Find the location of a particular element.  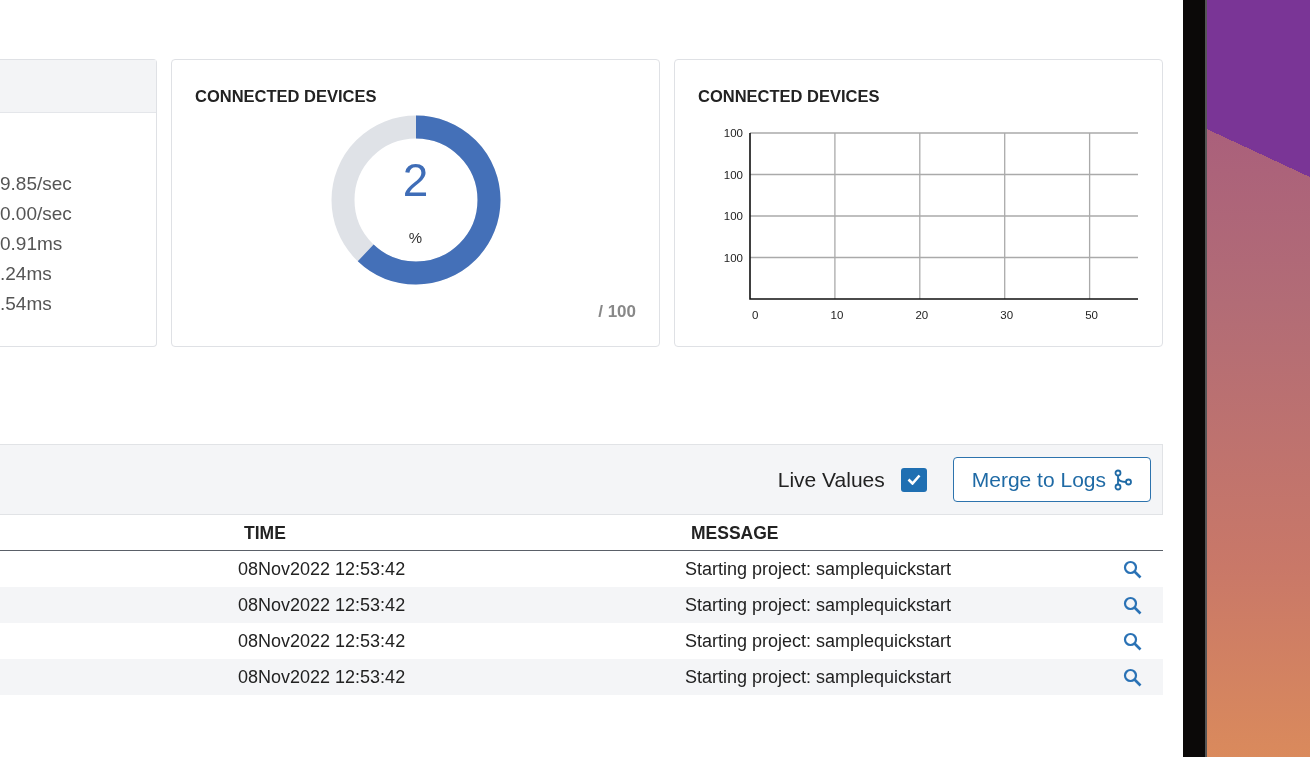

metric-value: .24ms is located at coordinates (26, 274).